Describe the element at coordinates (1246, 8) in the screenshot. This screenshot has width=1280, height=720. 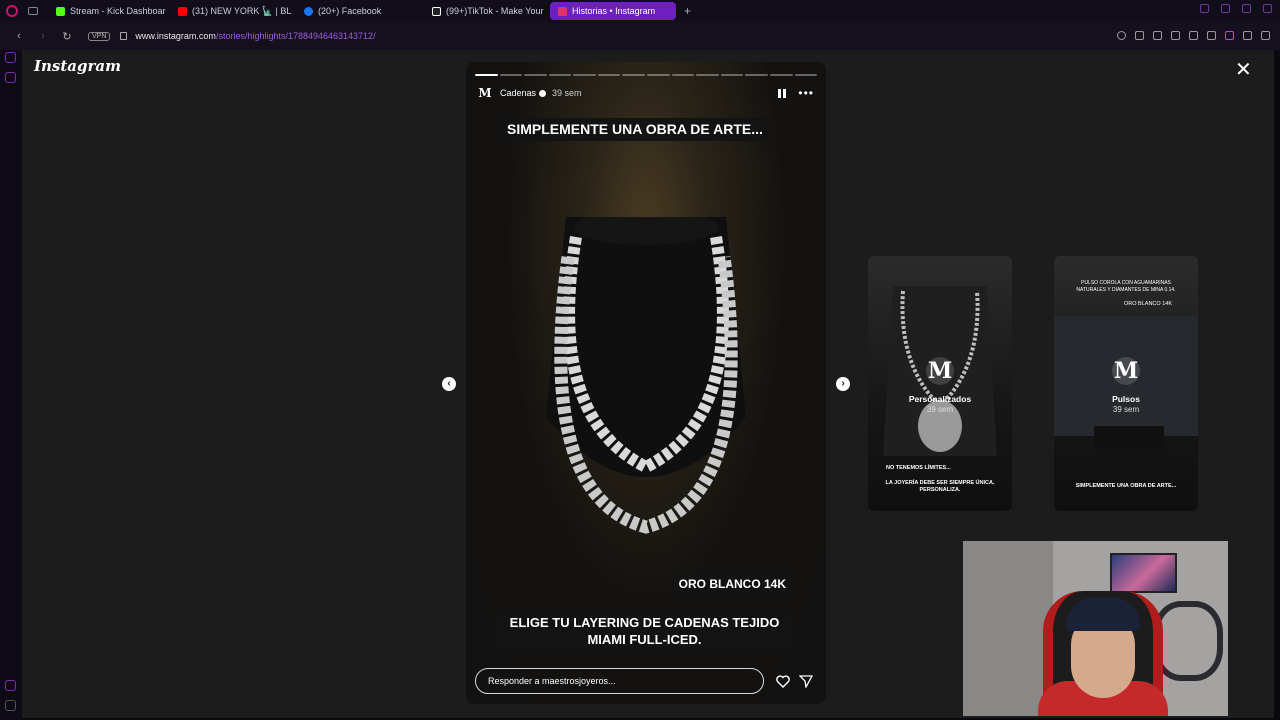
I see `maximize-icon` at that location.